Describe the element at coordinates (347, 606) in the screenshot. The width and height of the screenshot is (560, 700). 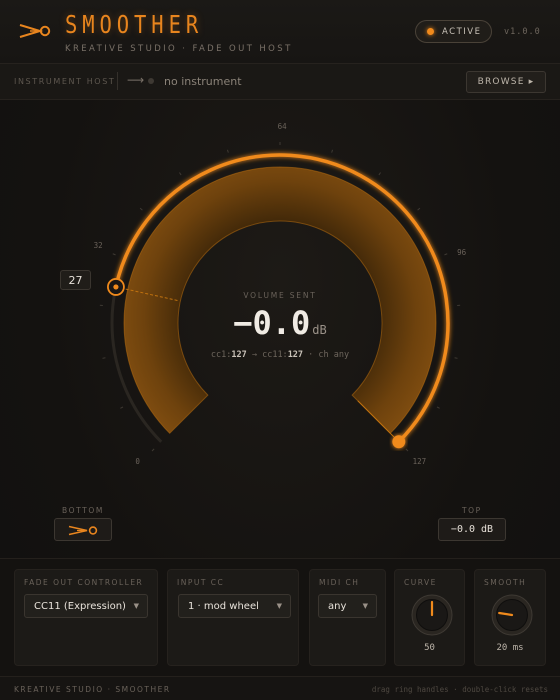
I see `midi-channel-select: any ▼` at that location.